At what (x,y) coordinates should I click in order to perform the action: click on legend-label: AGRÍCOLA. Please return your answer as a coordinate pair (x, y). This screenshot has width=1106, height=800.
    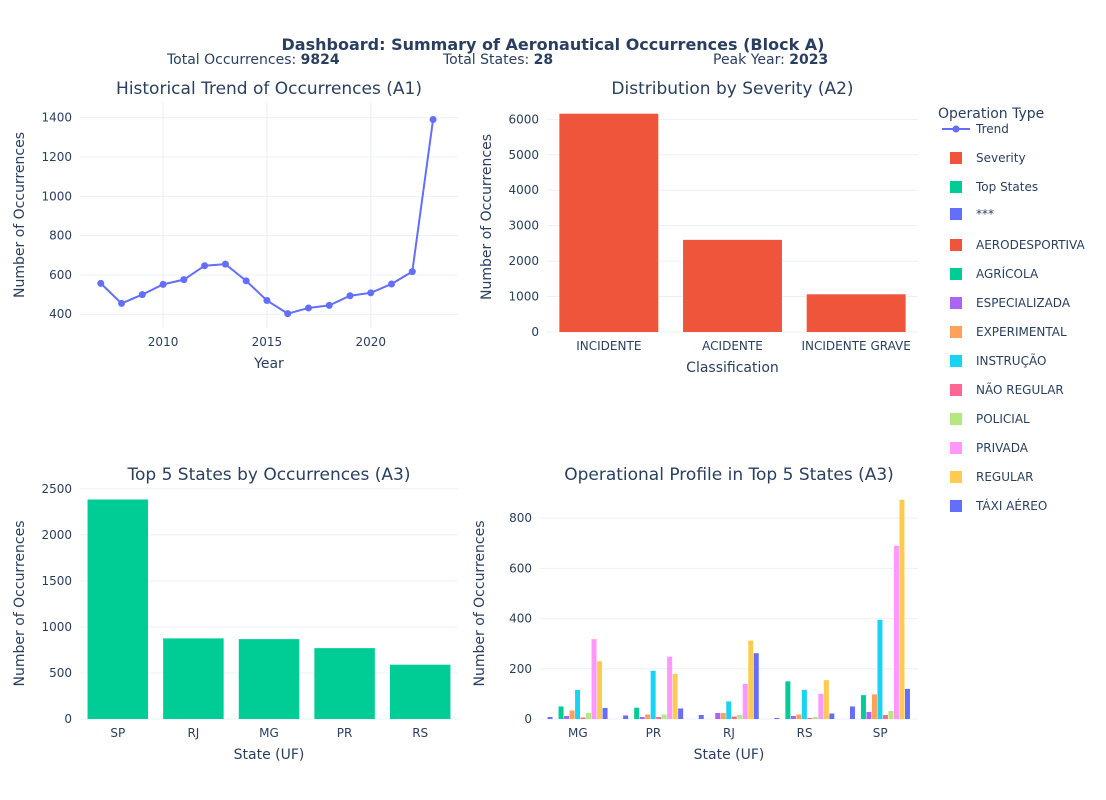
    Looking at the image, I should click on (1007, 273).